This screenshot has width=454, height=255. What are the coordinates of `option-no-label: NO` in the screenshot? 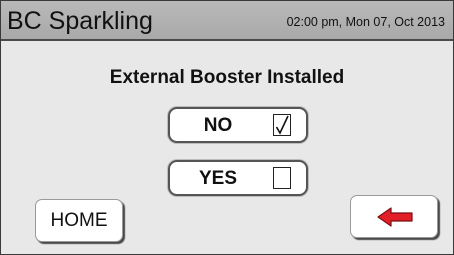 It's located at (218, 125).